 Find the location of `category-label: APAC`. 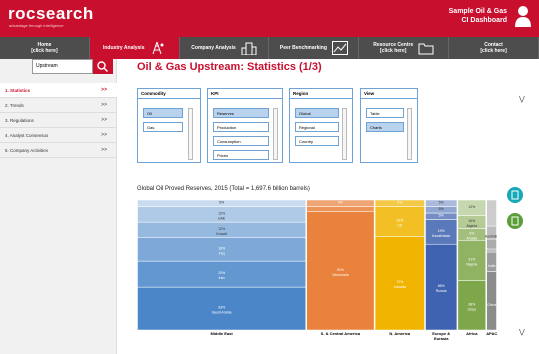

category-label: APAC is located at coordinates (492, 333).